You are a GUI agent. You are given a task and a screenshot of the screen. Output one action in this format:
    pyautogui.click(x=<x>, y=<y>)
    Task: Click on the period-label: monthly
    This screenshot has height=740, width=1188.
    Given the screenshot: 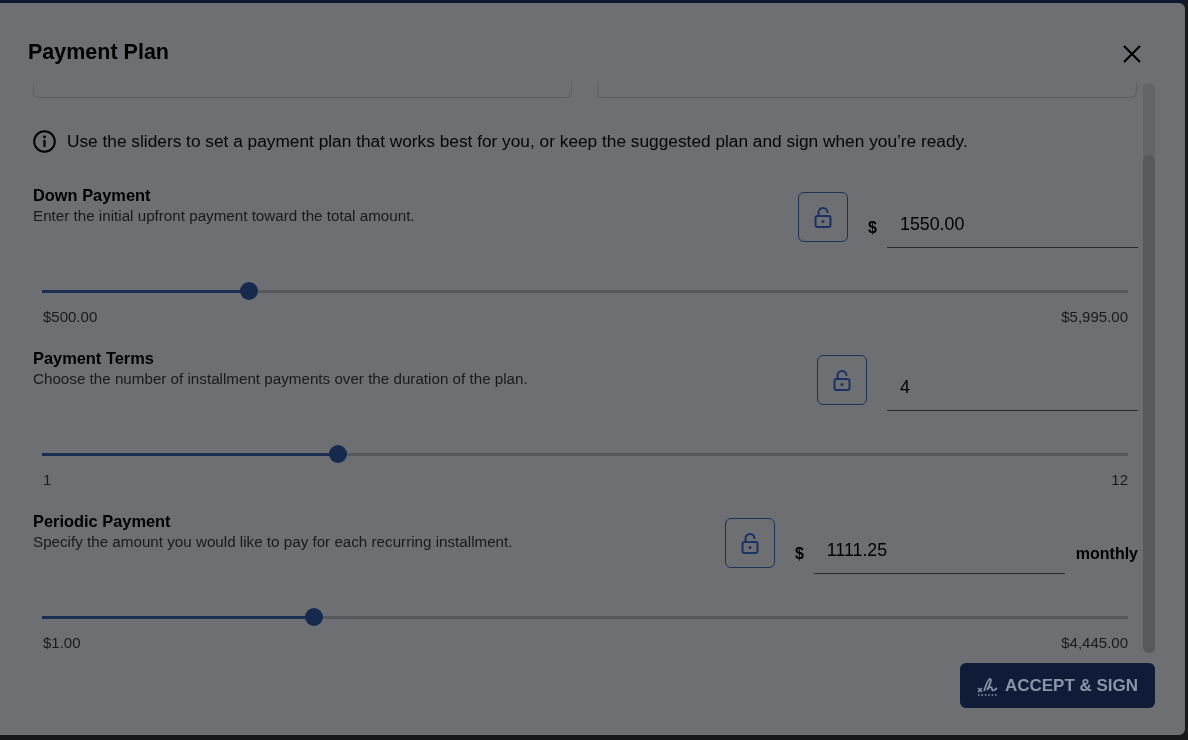 What is the action you would take?
    pyautogui.click(x=1106, y=554)
    